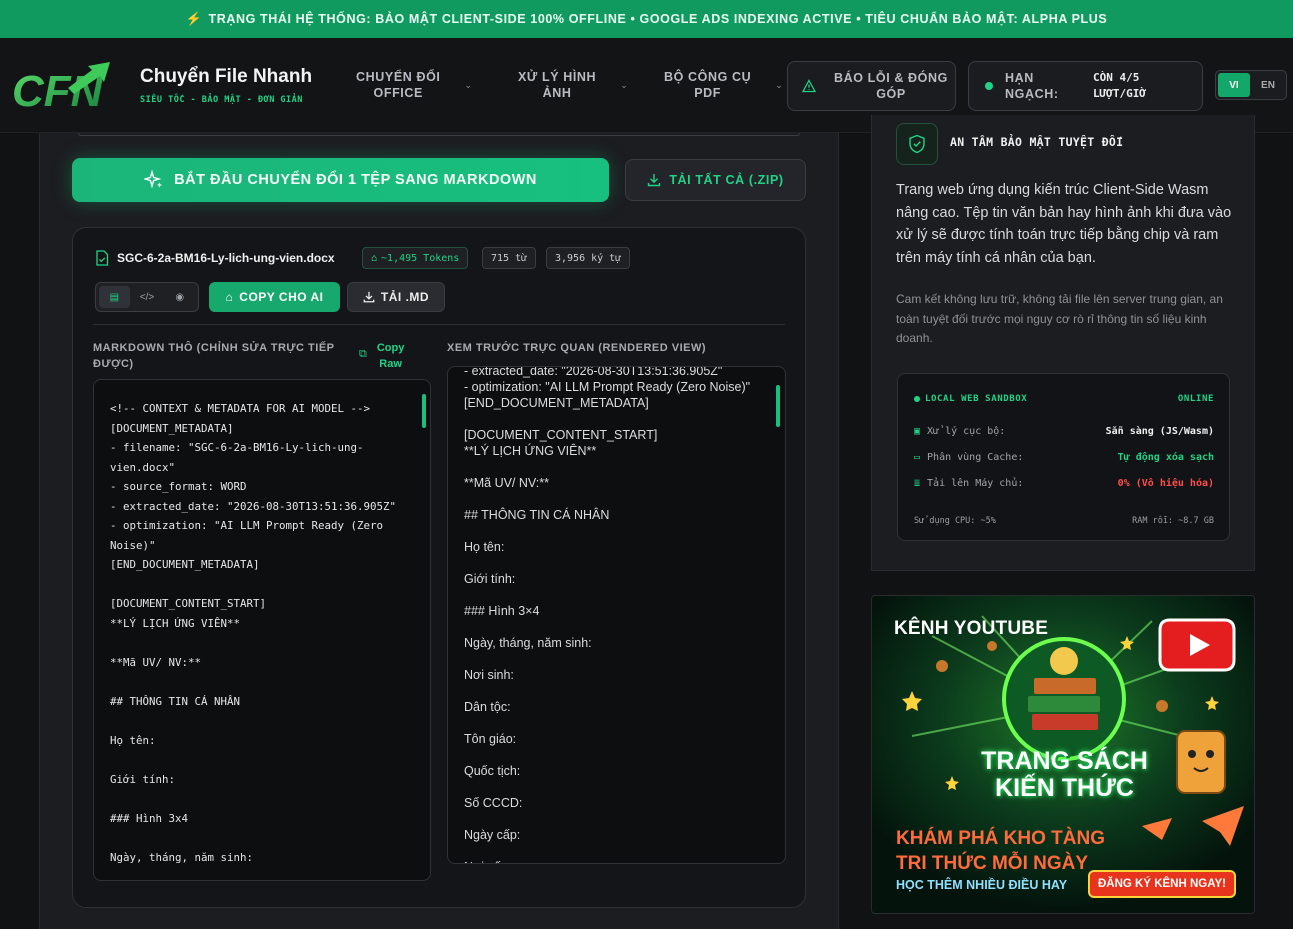 The image size is (1293, 929). Describe the element at coordinates (1000, 851) in the screenshot. I see `ad-subtitle: KHÁM PHÁ KHO TÀNG TRI THỨC MỖI NGÀY` at that location.